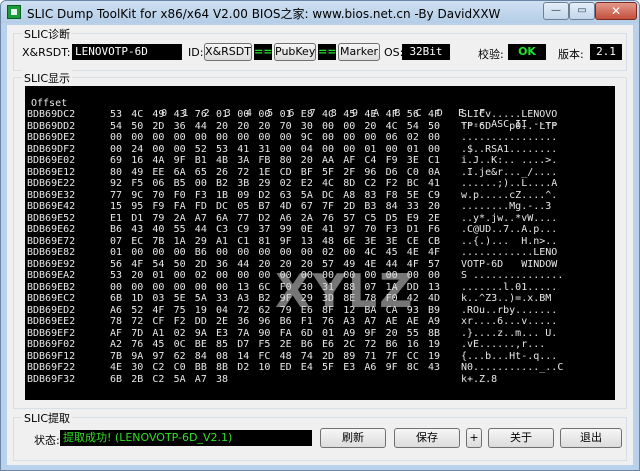 The height and width of the screenshot is (471, 640). Describe the element at coordinates (264, 160) in the screenshot. I see `hex-byte: FB` at that location.